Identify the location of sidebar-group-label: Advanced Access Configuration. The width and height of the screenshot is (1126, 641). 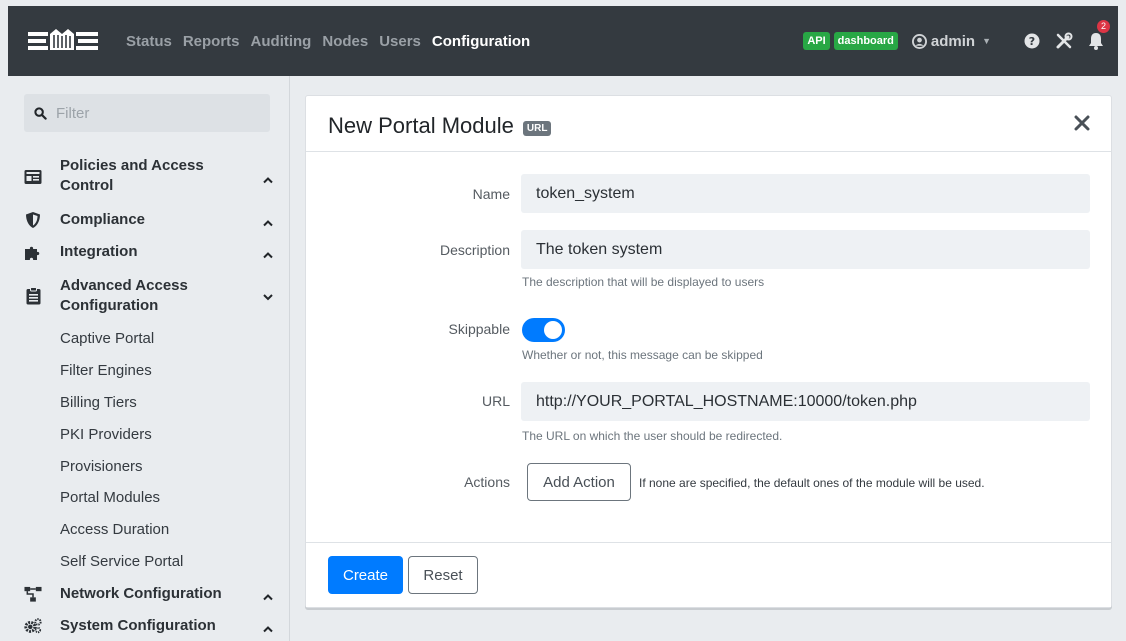
(124, 295).